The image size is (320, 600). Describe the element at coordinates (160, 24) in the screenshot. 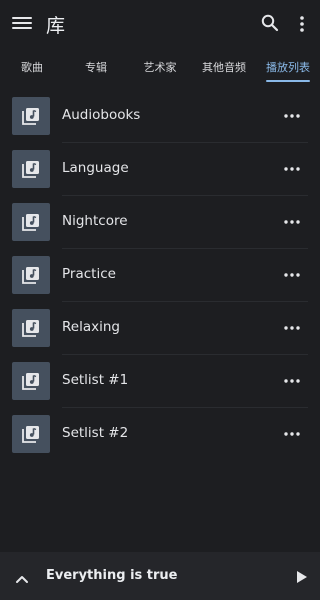

I see `app-bar: 库` at that location.